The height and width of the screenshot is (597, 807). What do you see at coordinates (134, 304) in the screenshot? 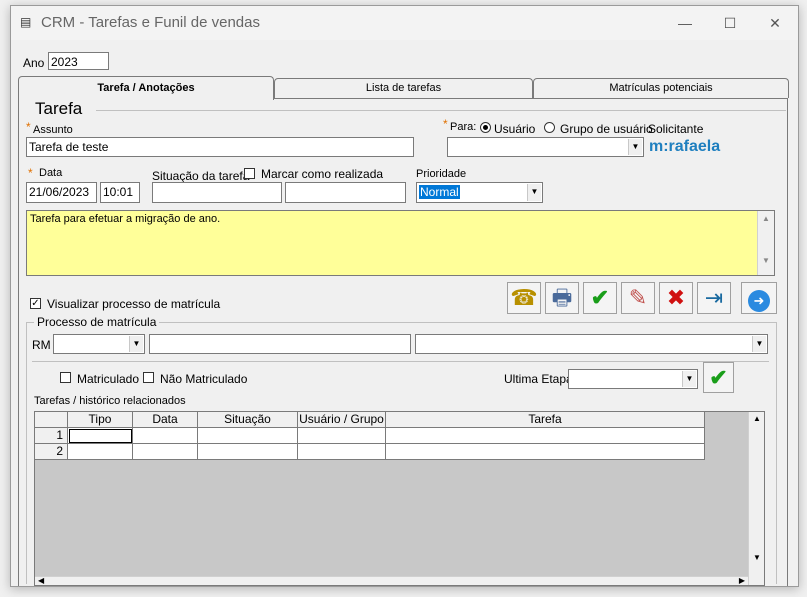
I see `visualizar-processo-label: Visualizar processo de matrícula` at bounding box center [134, 304].